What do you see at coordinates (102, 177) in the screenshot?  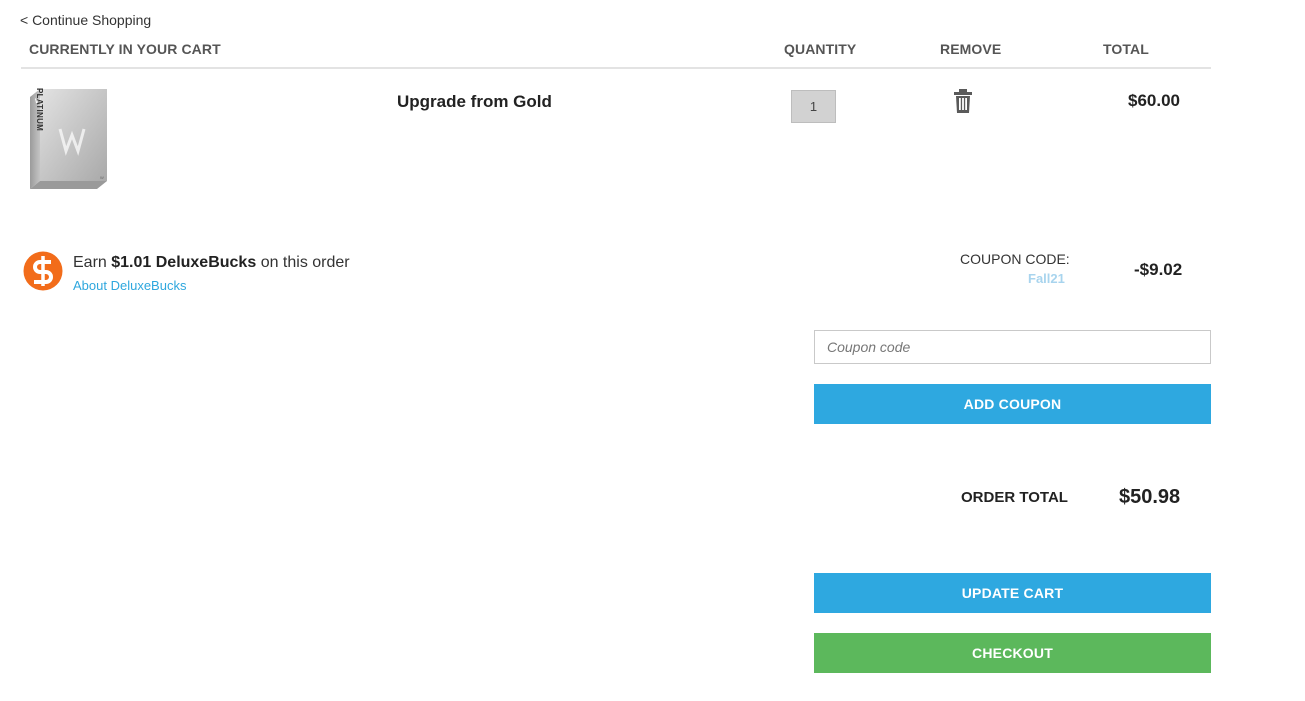 I see `svg-text: W` at bounding box center [102, 177].